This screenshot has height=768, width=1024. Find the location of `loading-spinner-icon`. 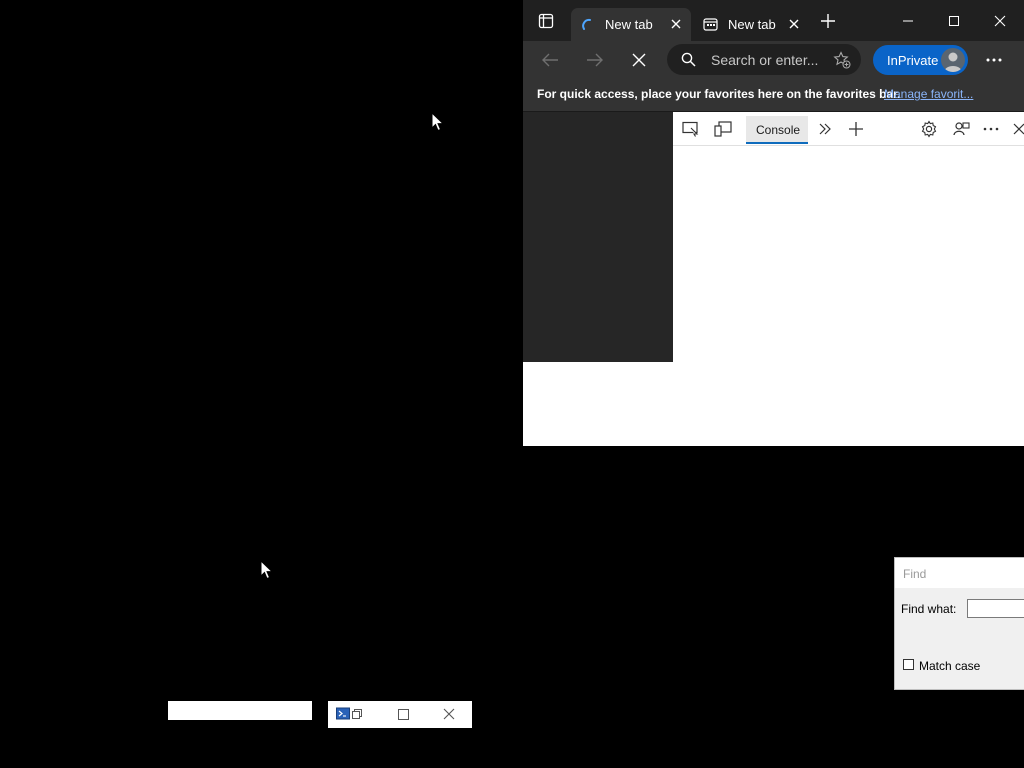

loading-spinner-icon is located at coordinates (586, 24).